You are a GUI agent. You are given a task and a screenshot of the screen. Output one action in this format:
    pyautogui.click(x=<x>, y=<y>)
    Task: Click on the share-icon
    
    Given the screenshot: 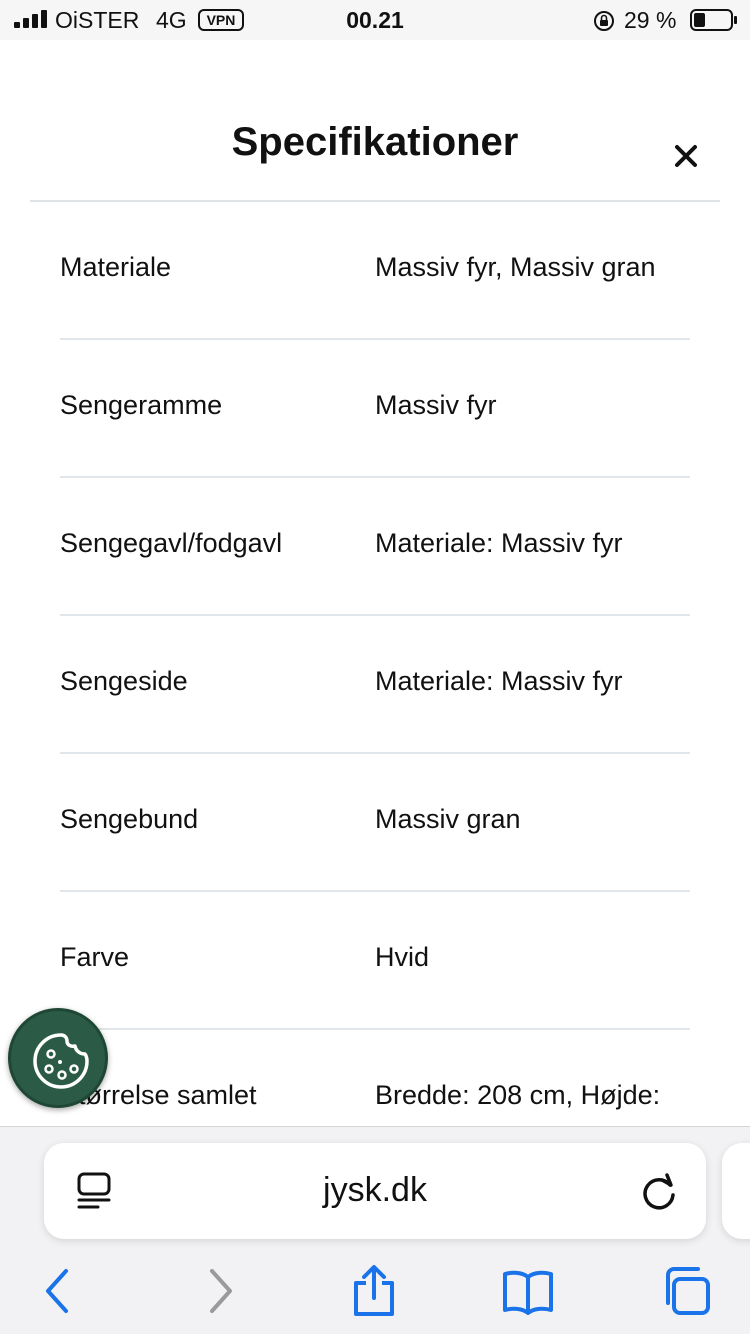 What is the action you would take?
    pyautogui.click(x=374, y=1291)
    